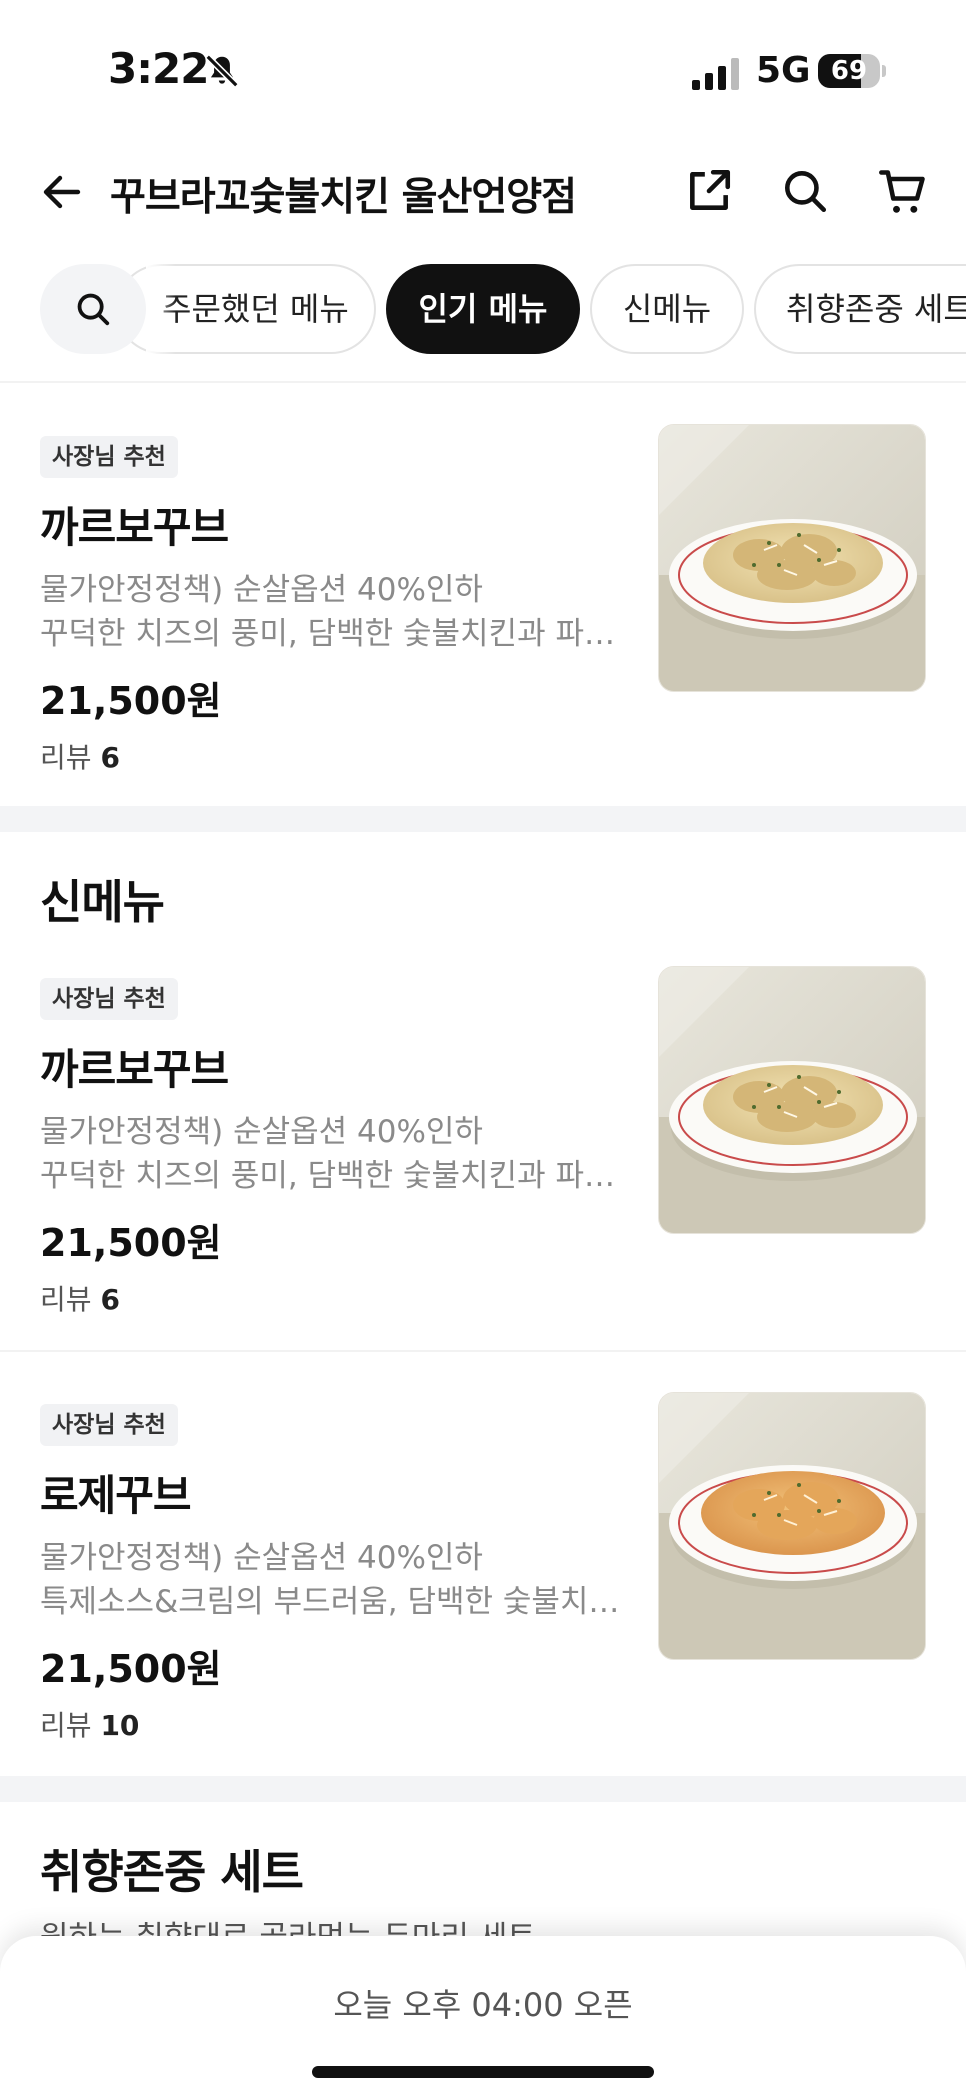 This screenshot has width=966, height=2094. I want to click on battery-percent: 69, so click(849, 71).